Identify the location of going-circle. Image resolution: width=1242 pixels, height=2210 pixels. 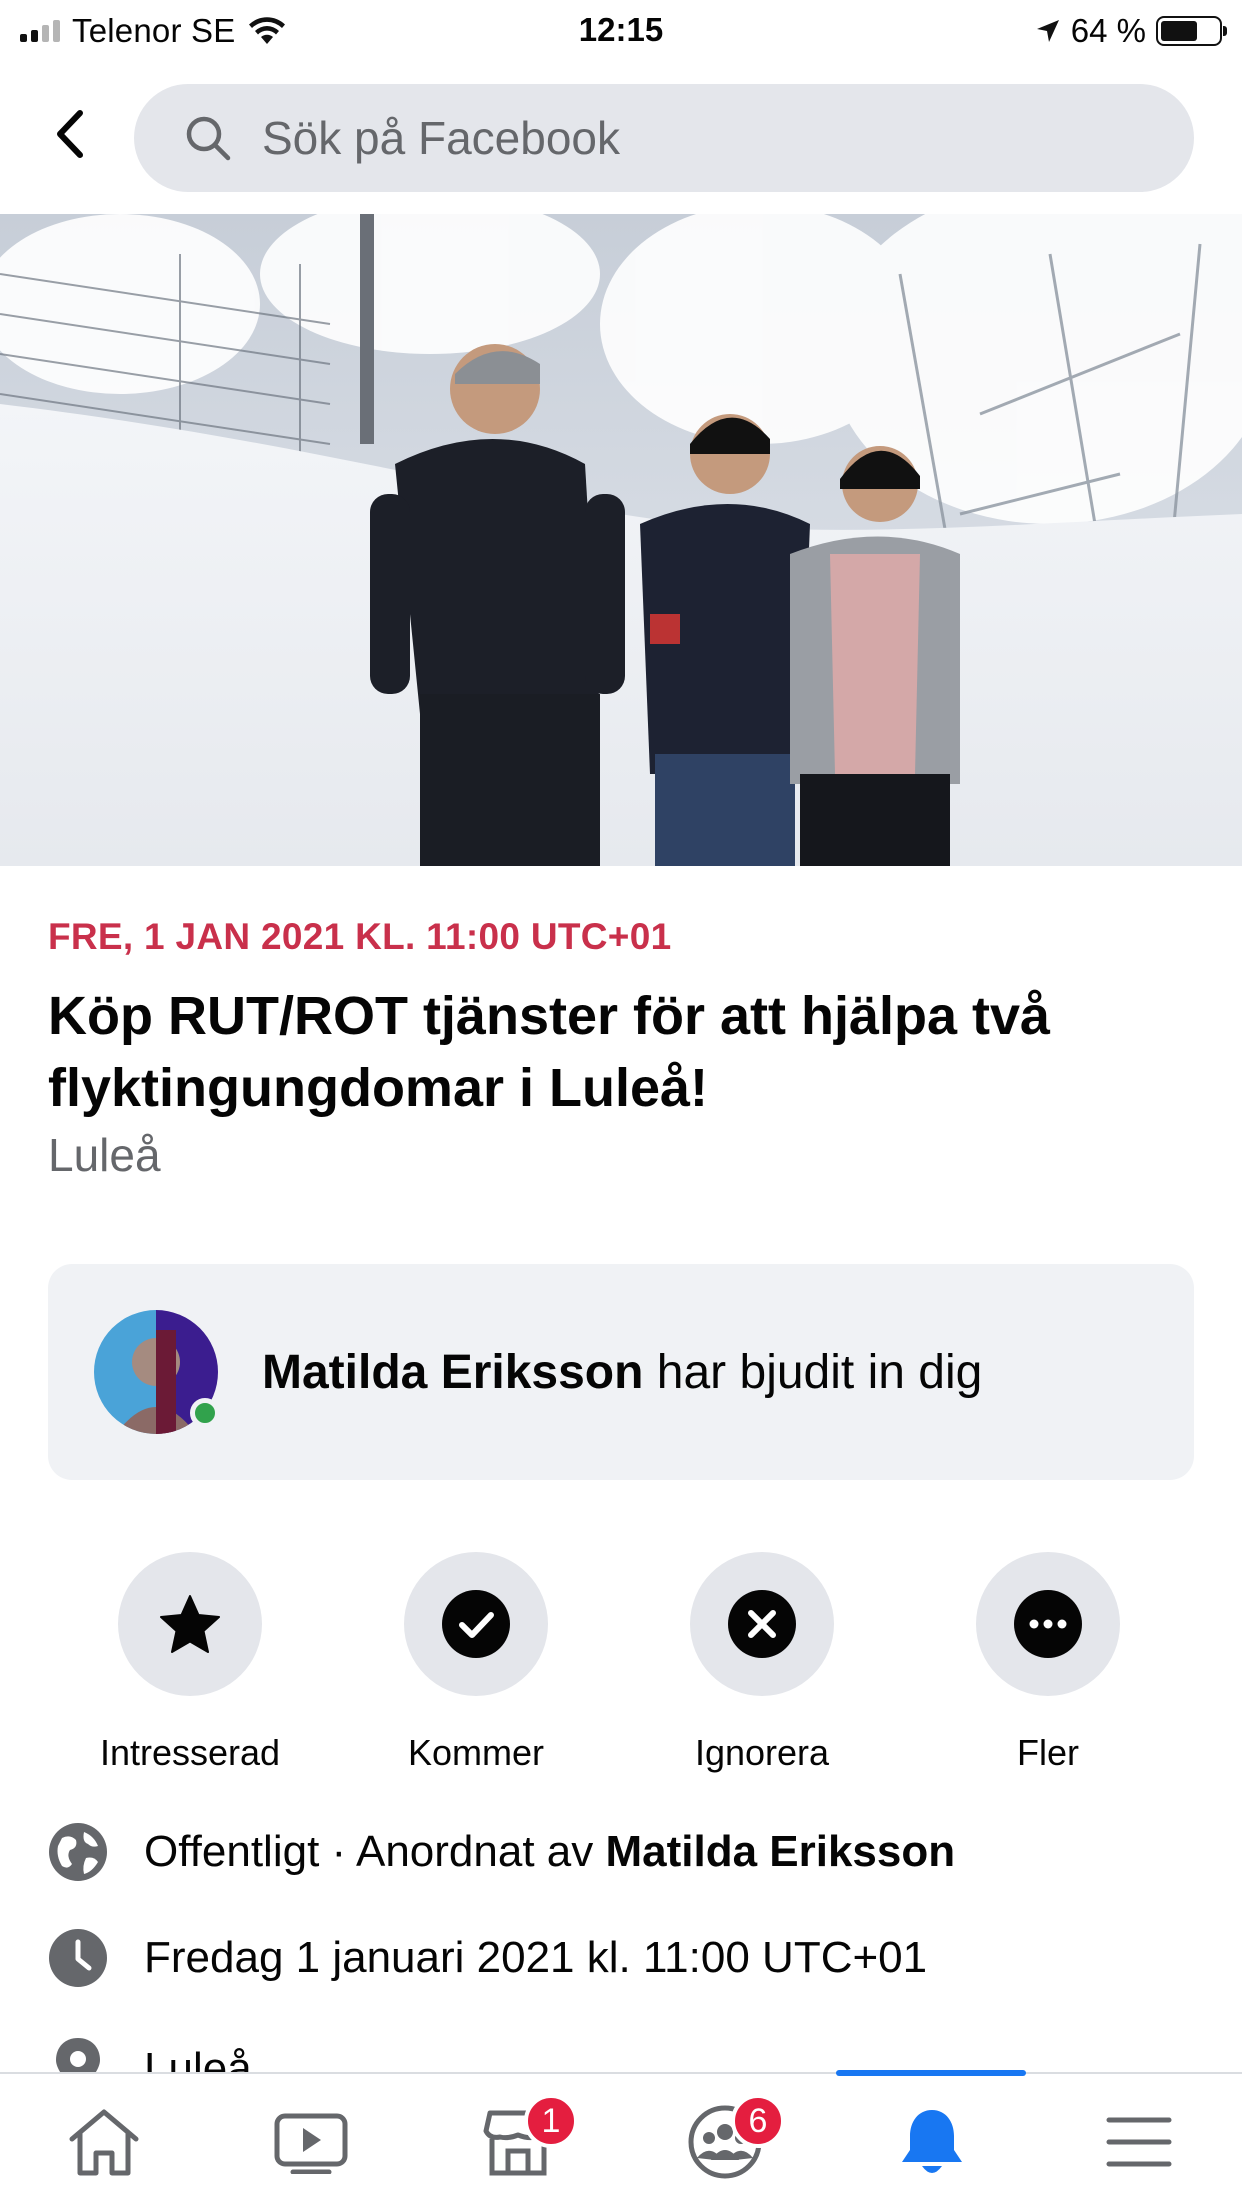
(476, 1624).